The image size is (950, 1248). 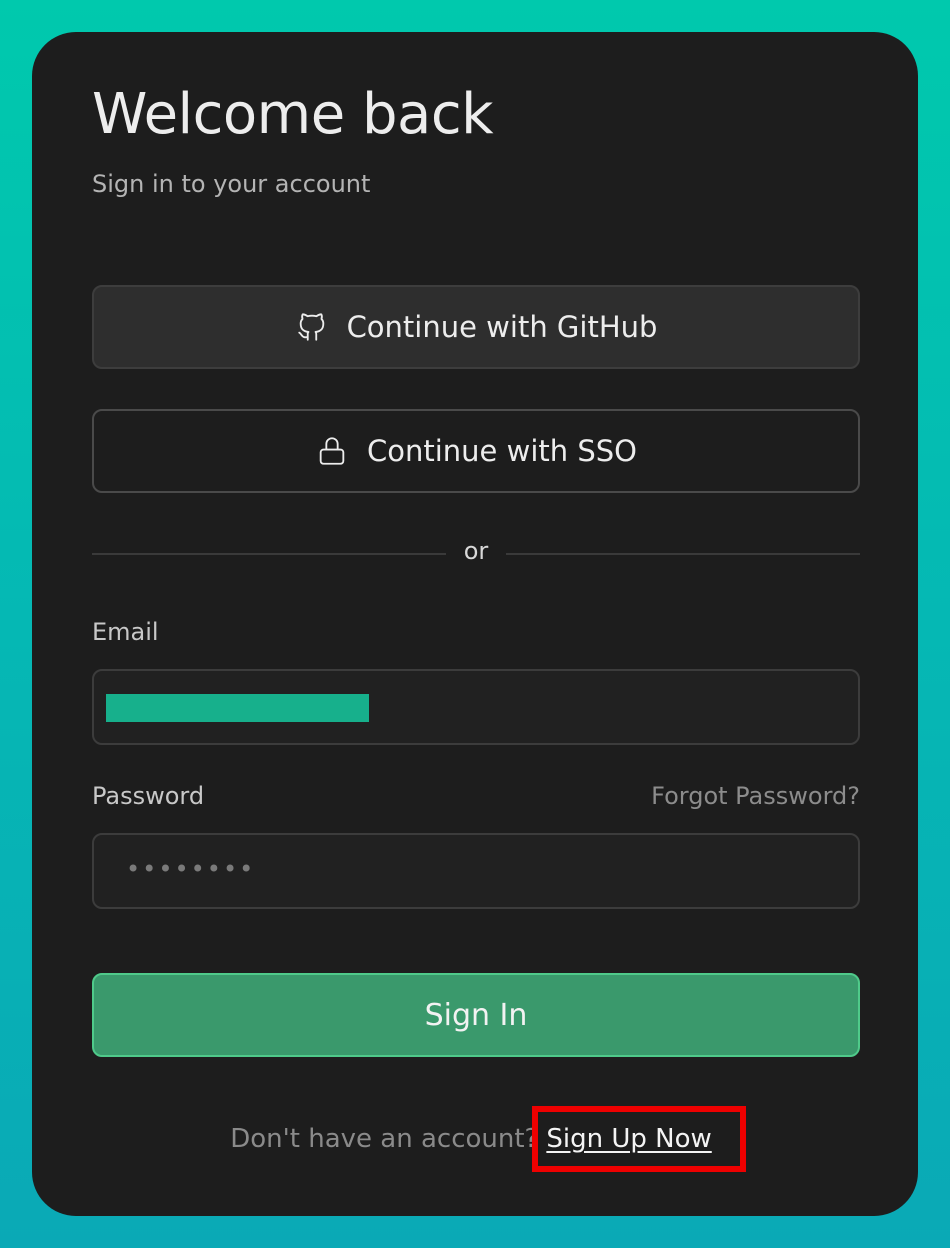 I want to click on divider-line-right, so click(x=683, y=554).